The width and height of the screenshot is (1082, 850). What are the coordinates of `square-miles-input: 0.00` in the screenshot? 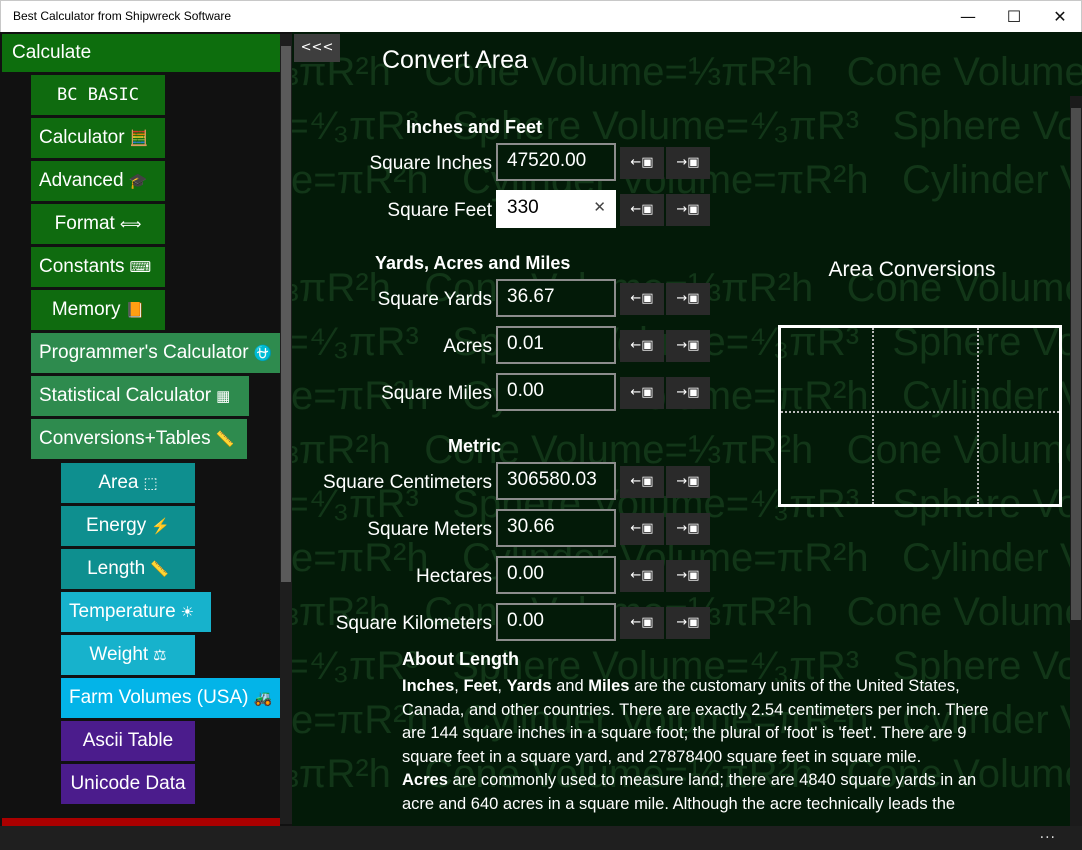 It's located at (556, 392).